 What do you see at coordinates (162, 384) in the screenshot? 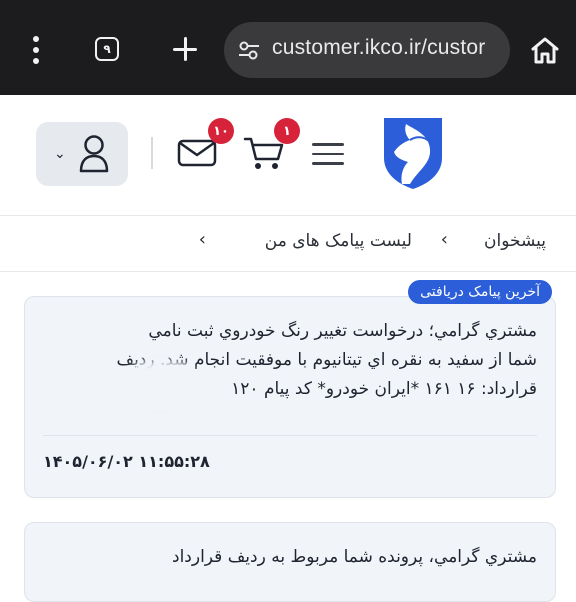
I see `redacted-area` at bounding box center [162, 384].